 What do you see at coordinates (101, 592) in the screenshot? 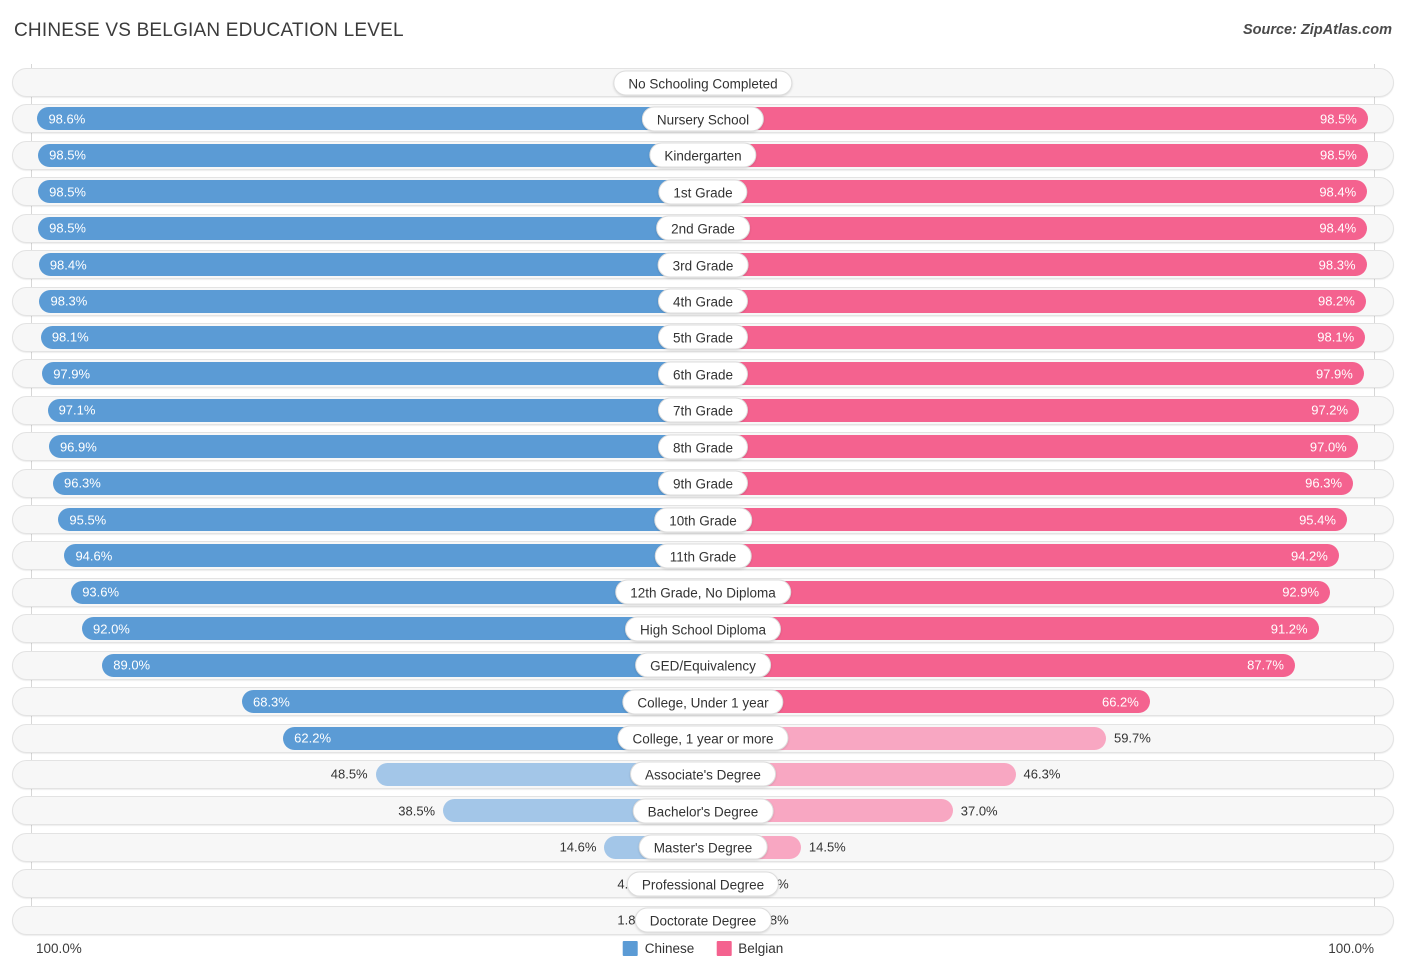
I see `bar-value-chinese: 93.6%` at bounding box center [101, 592].